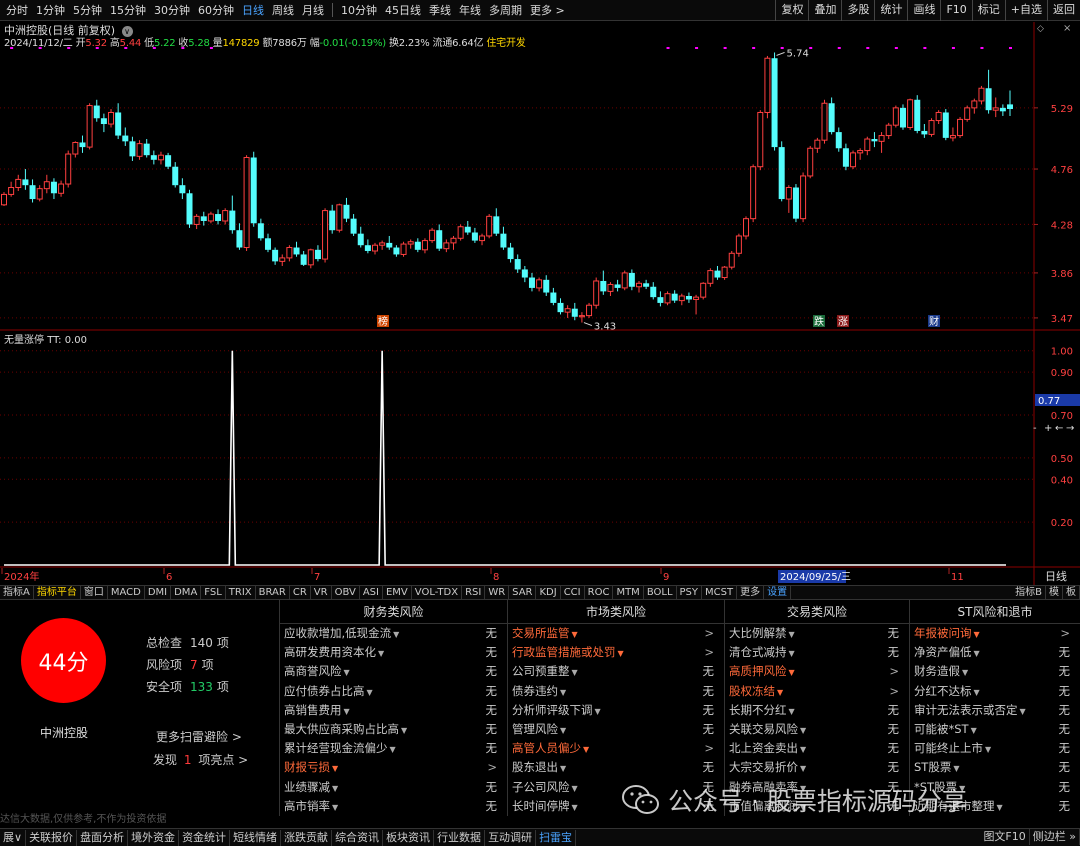  What do you see at coordinates (393, 710) in the screenshot?
I see `risk-item: 高销售费用 ▼ 无` at bounding box center [393, 710].